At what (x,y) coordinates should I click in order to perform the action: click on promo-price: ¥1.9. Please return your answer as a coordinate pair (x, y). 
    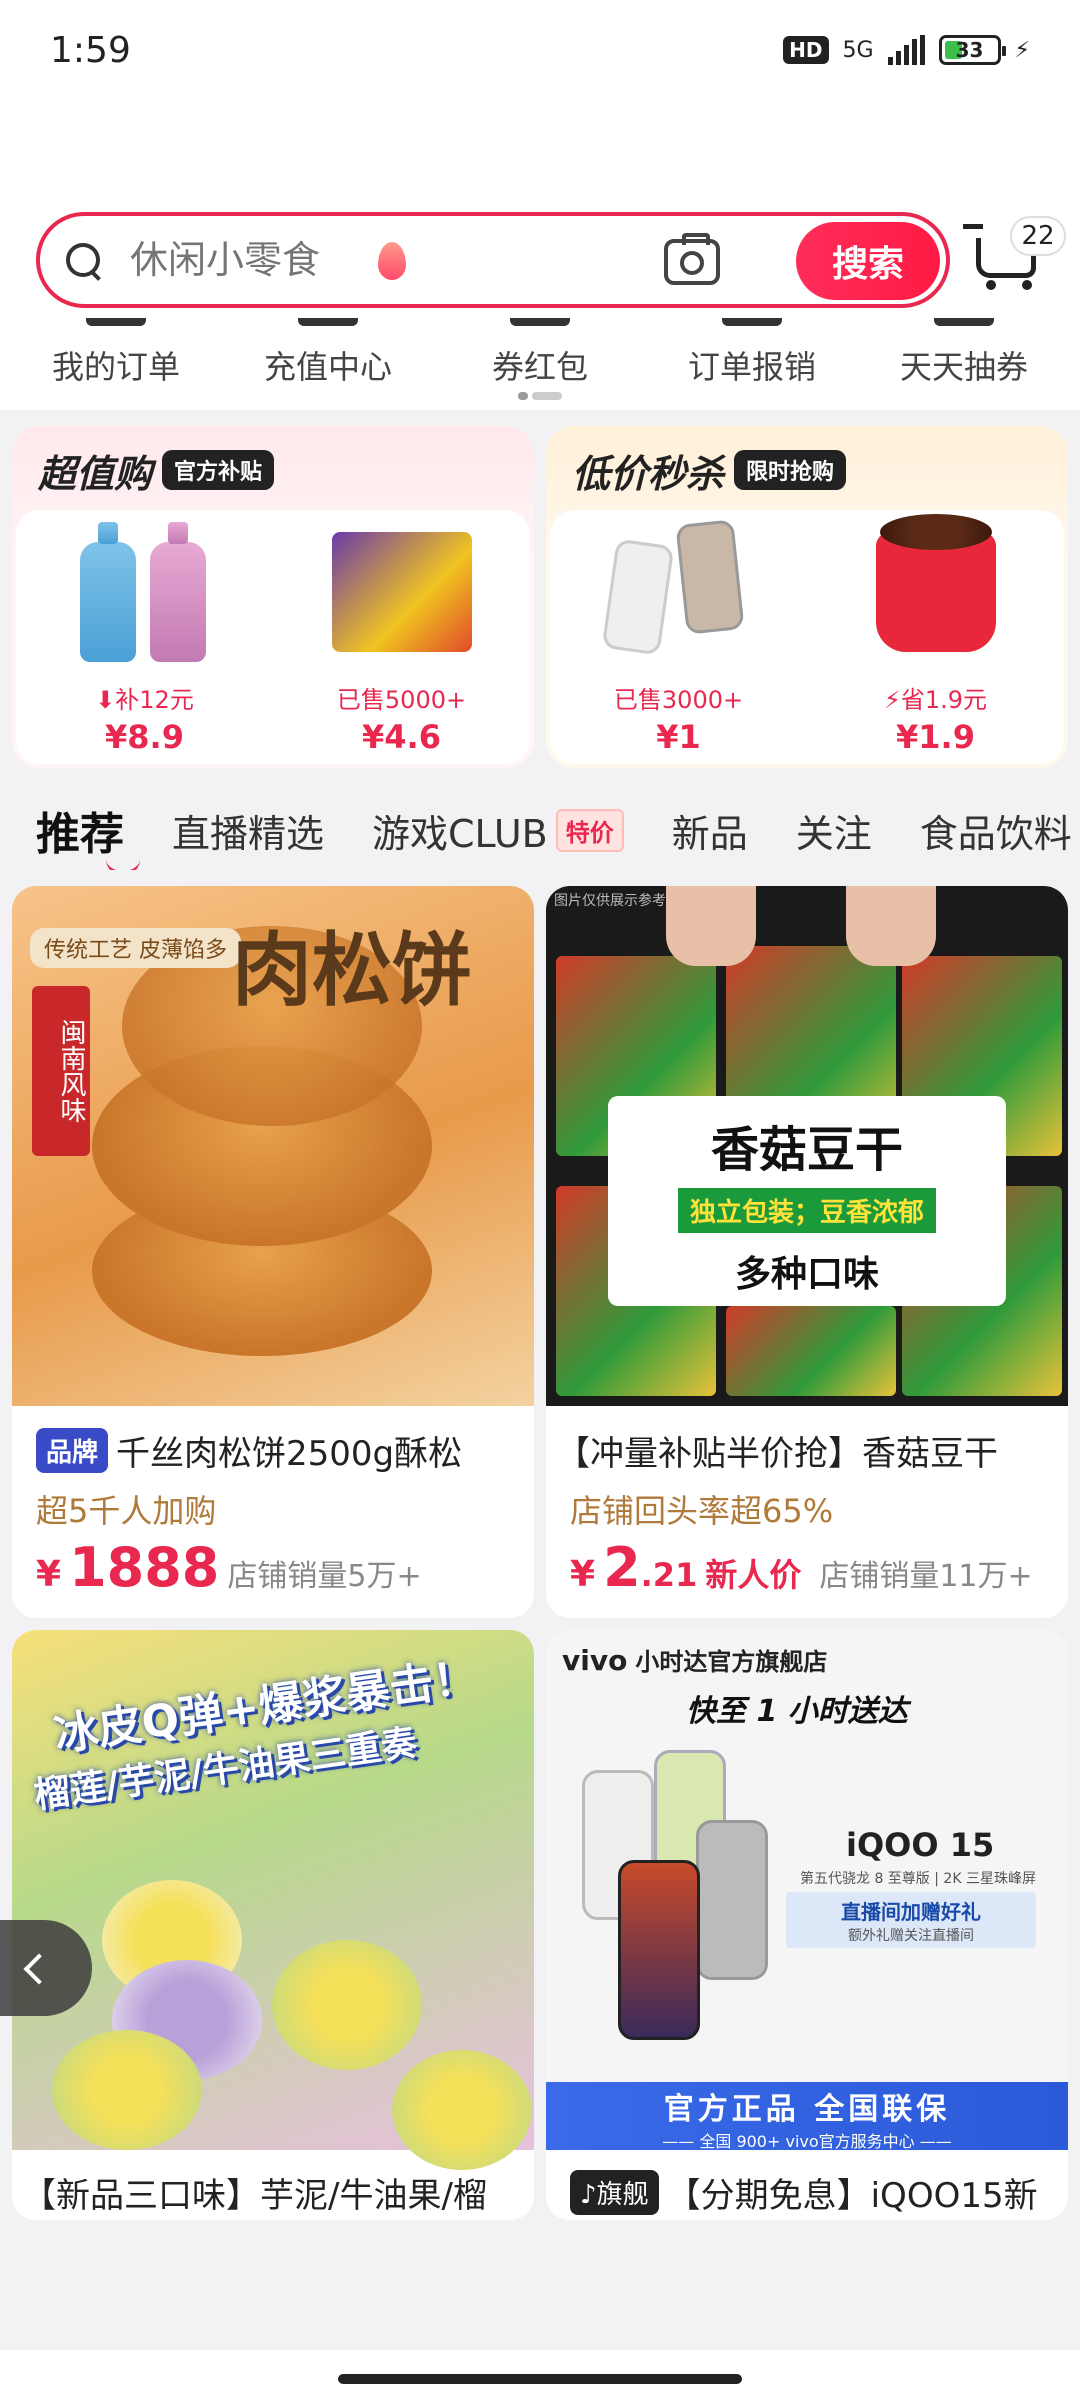
    Looking at the image, I should click on (935, 737).